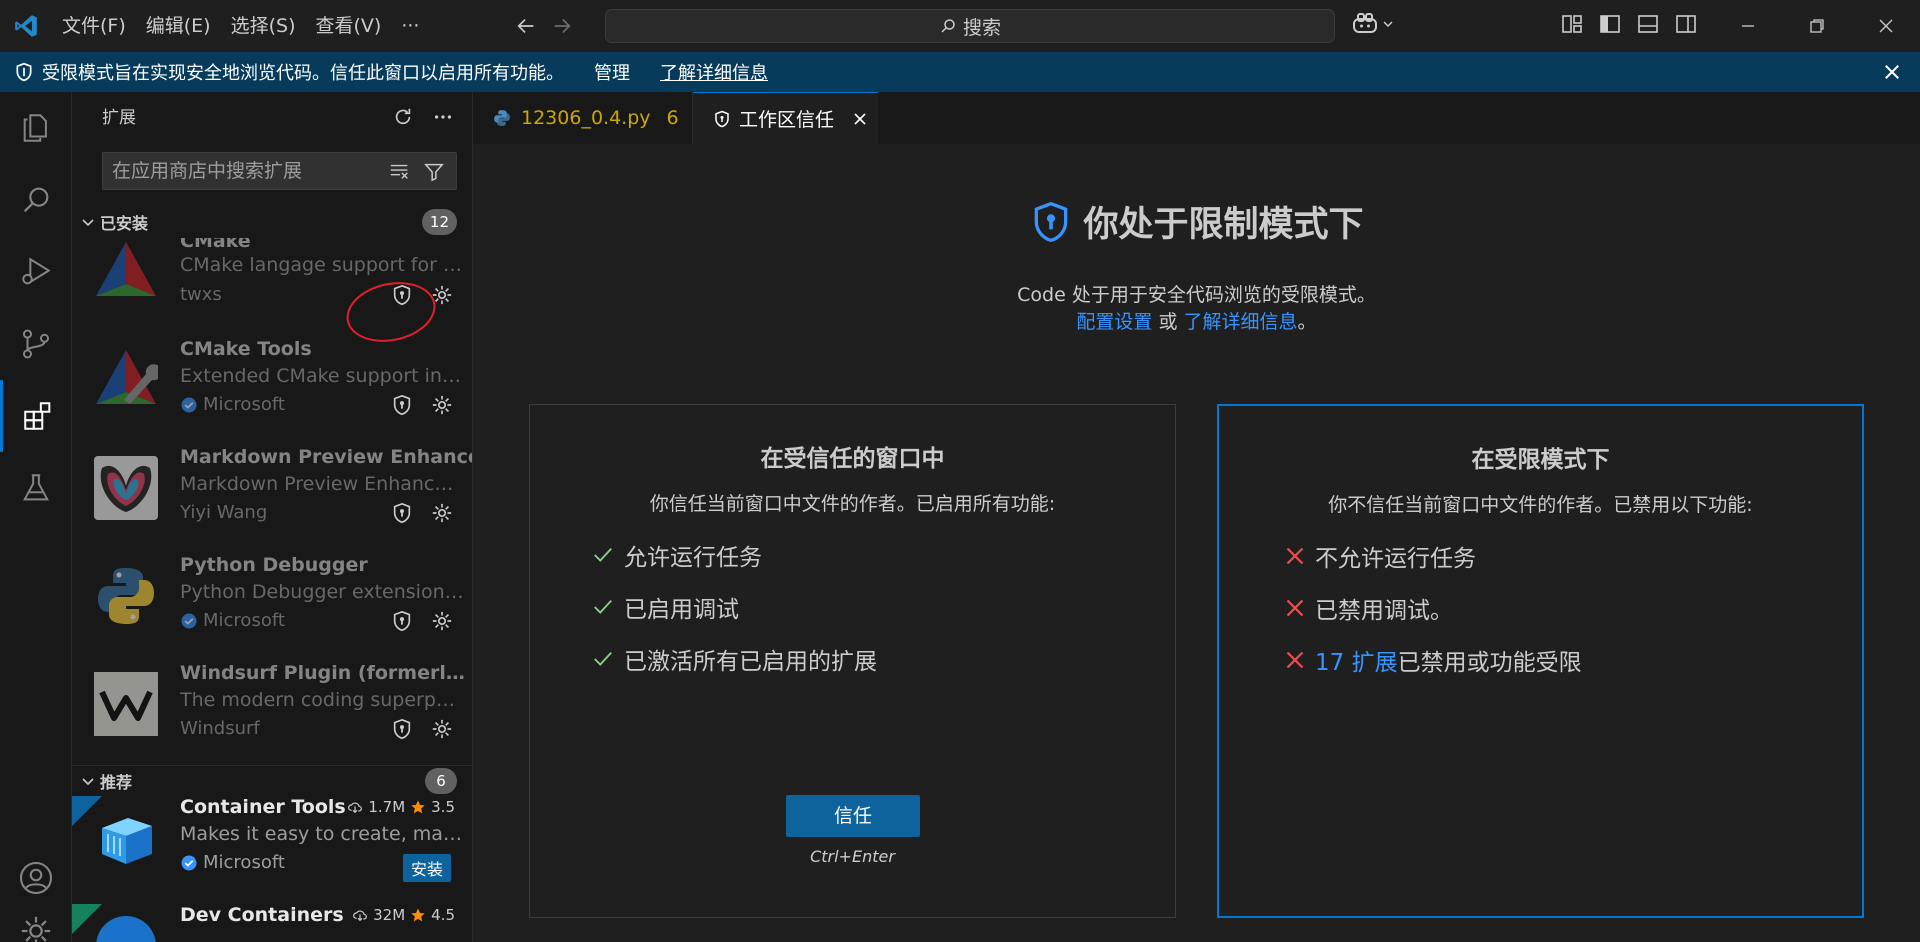 The image size is (1920, 942). I want to click on problems-count: 6, so click(672, 118).